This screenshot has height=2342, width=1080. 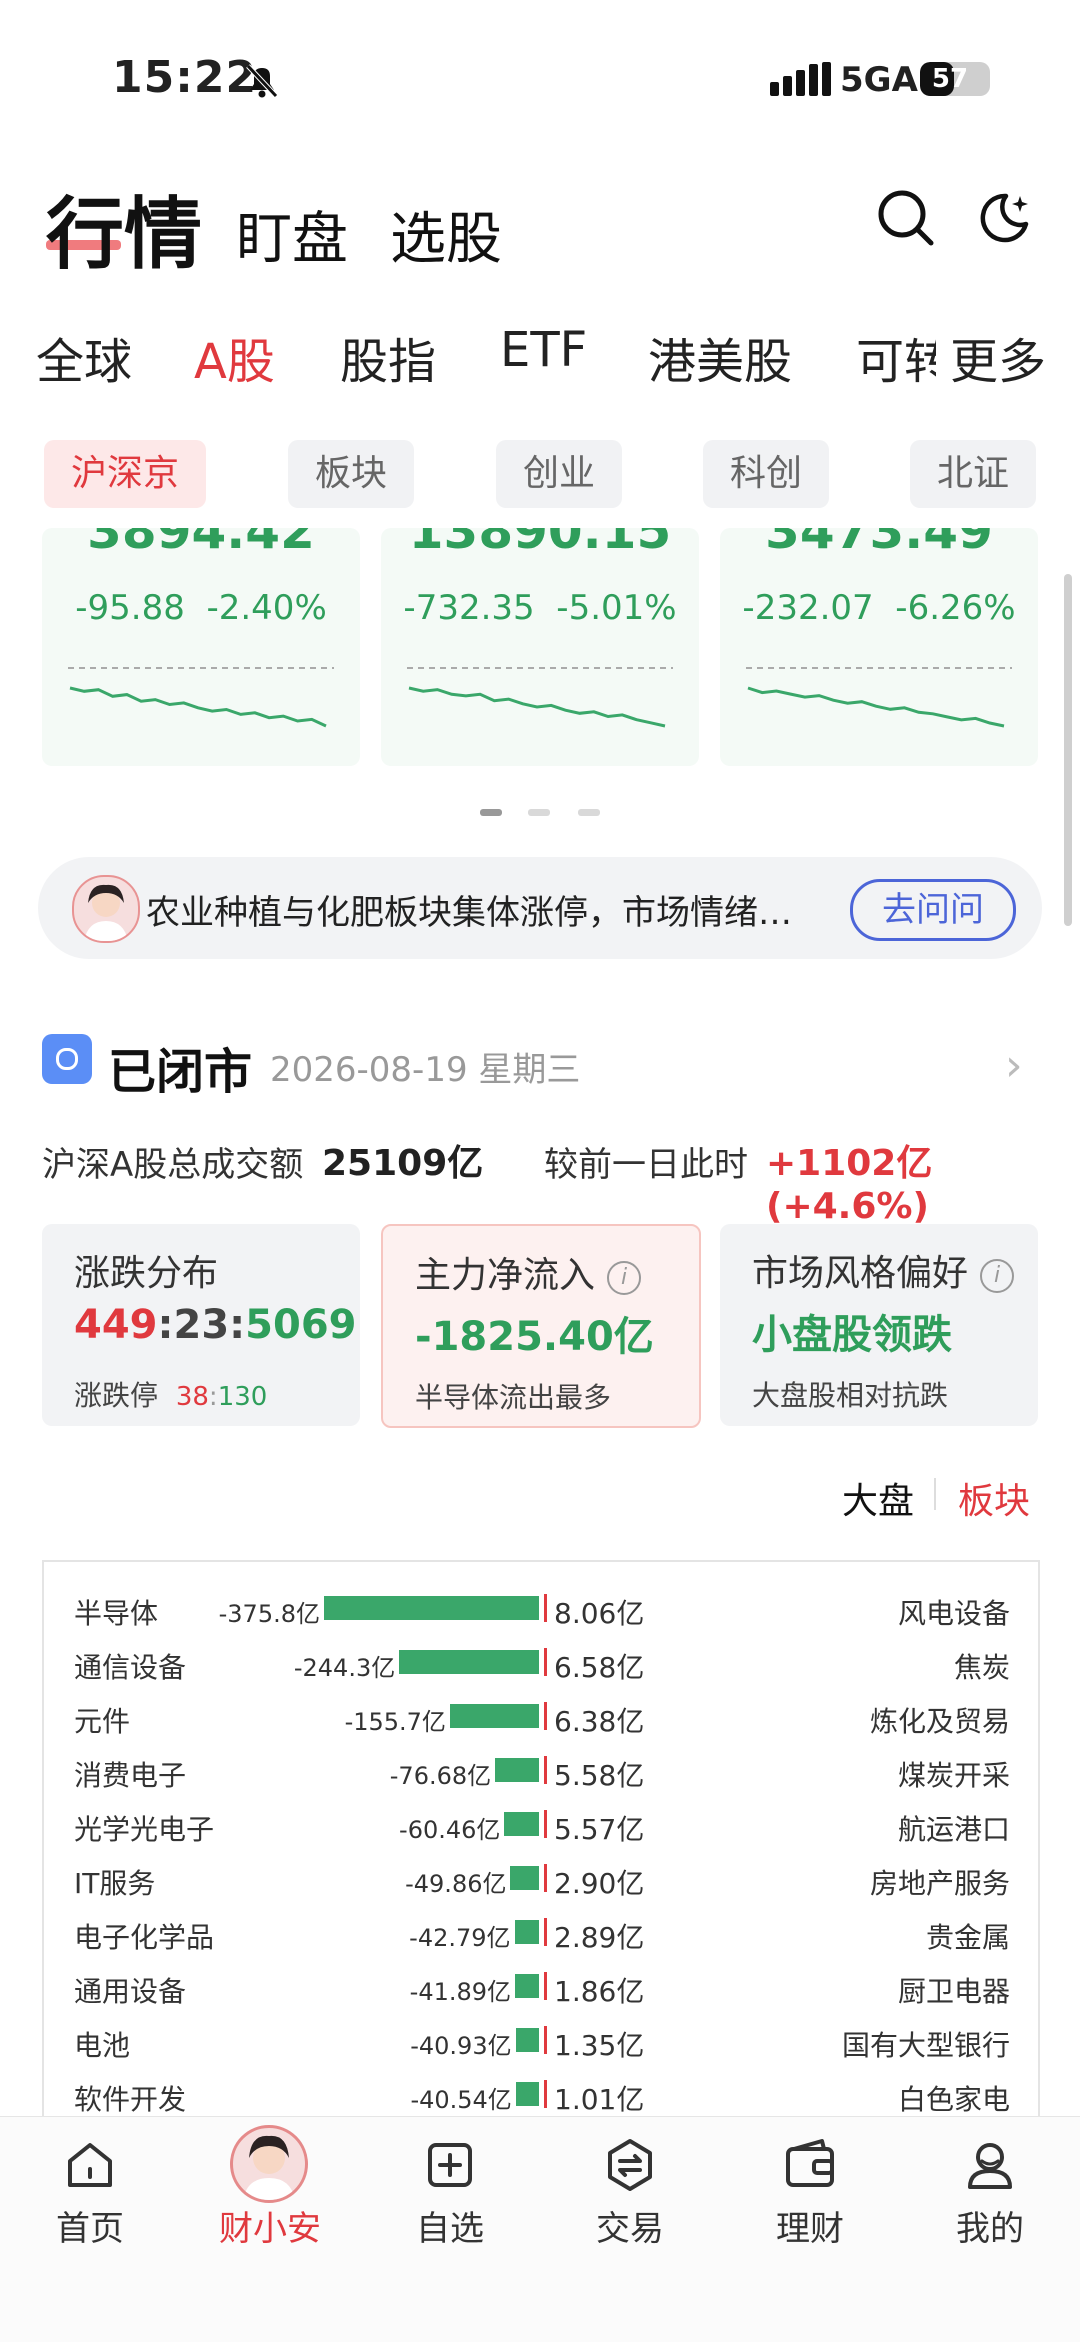 What do you see at coordinates (589, 812) in the screenshot?
I see `page-indicator` at bounding box center [589, 812].